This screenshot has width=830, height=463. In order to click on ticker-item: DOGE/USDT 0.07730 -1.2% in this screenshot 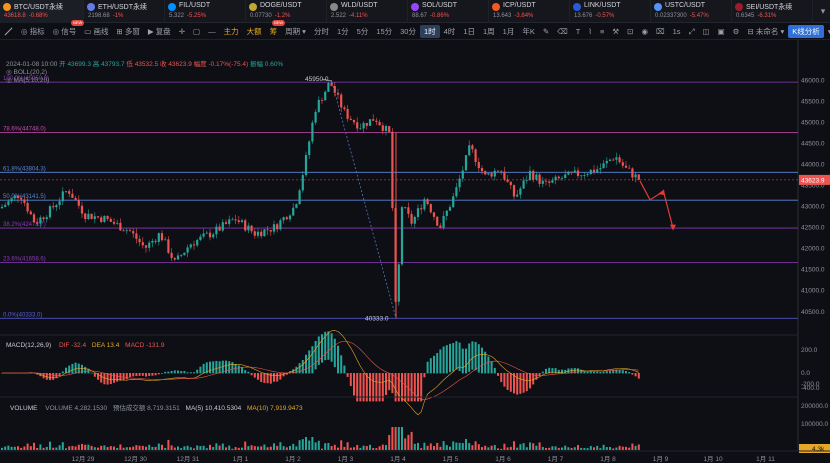, I will do `click(286, 11)`.